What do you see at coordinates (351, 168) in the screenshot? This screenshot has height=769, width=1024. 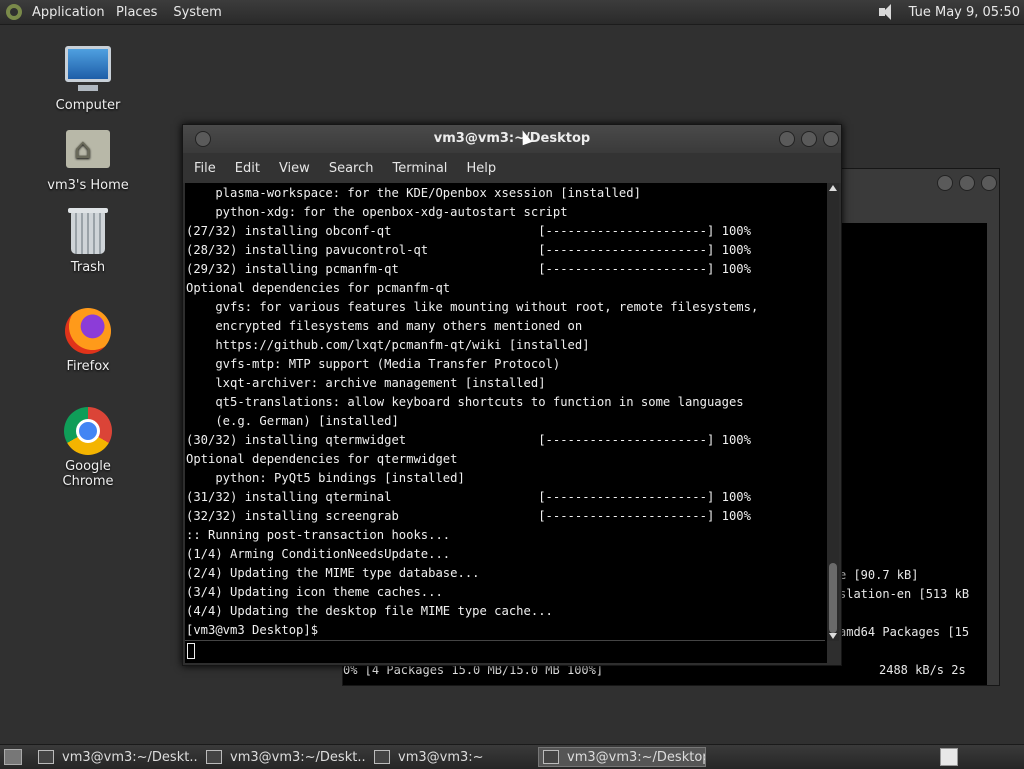 I see `menu-search: Search` at bounding box center [351, 168].